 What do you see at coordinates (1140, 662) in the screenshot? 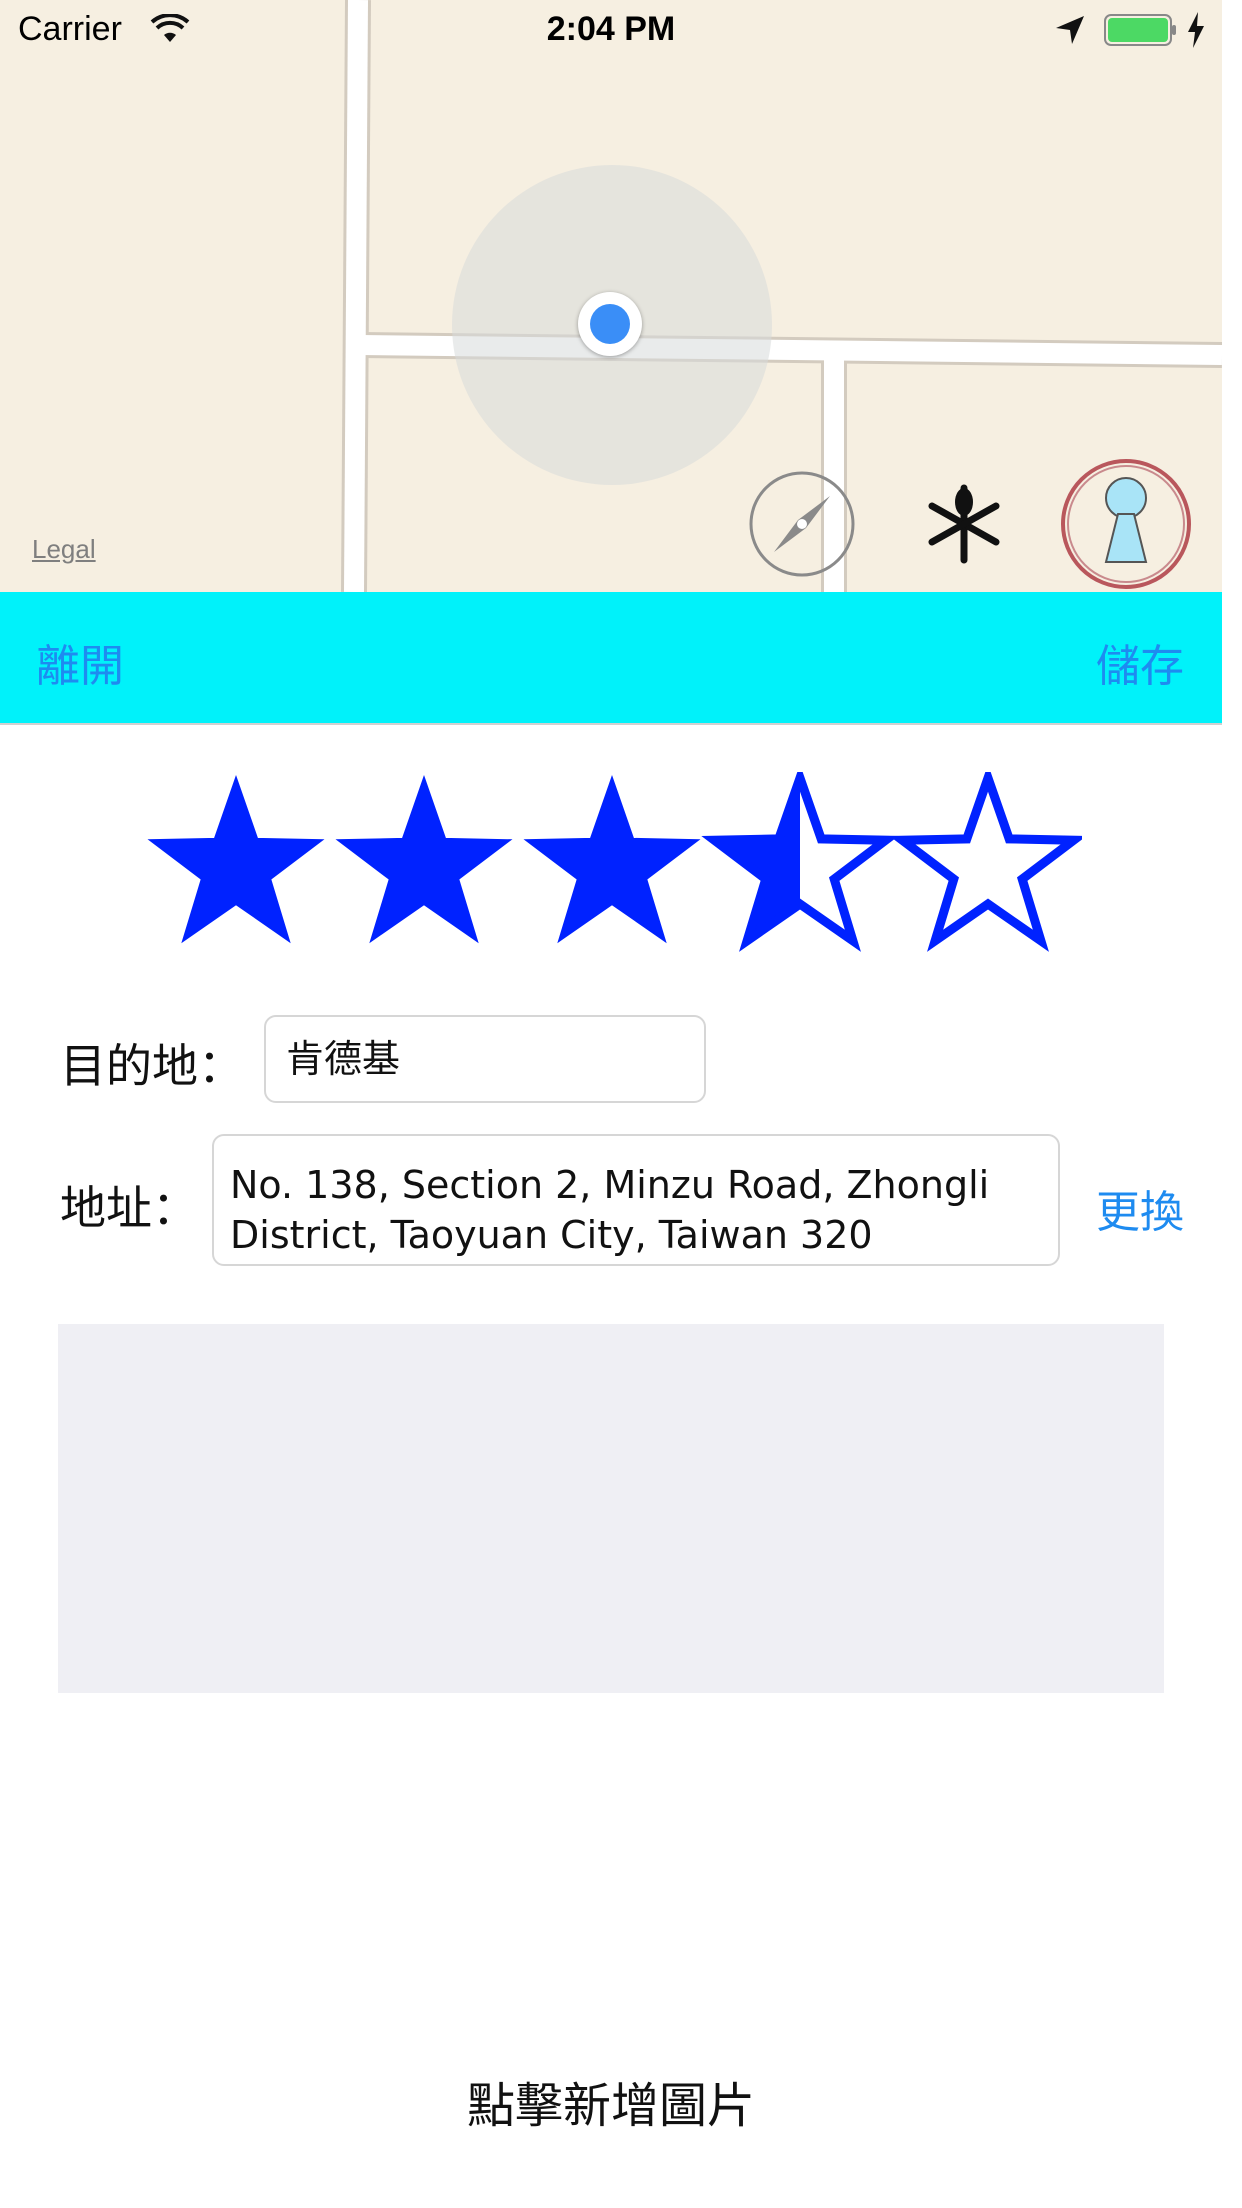
I see `save-button: 儲存` at bounding box center [1140, 662].